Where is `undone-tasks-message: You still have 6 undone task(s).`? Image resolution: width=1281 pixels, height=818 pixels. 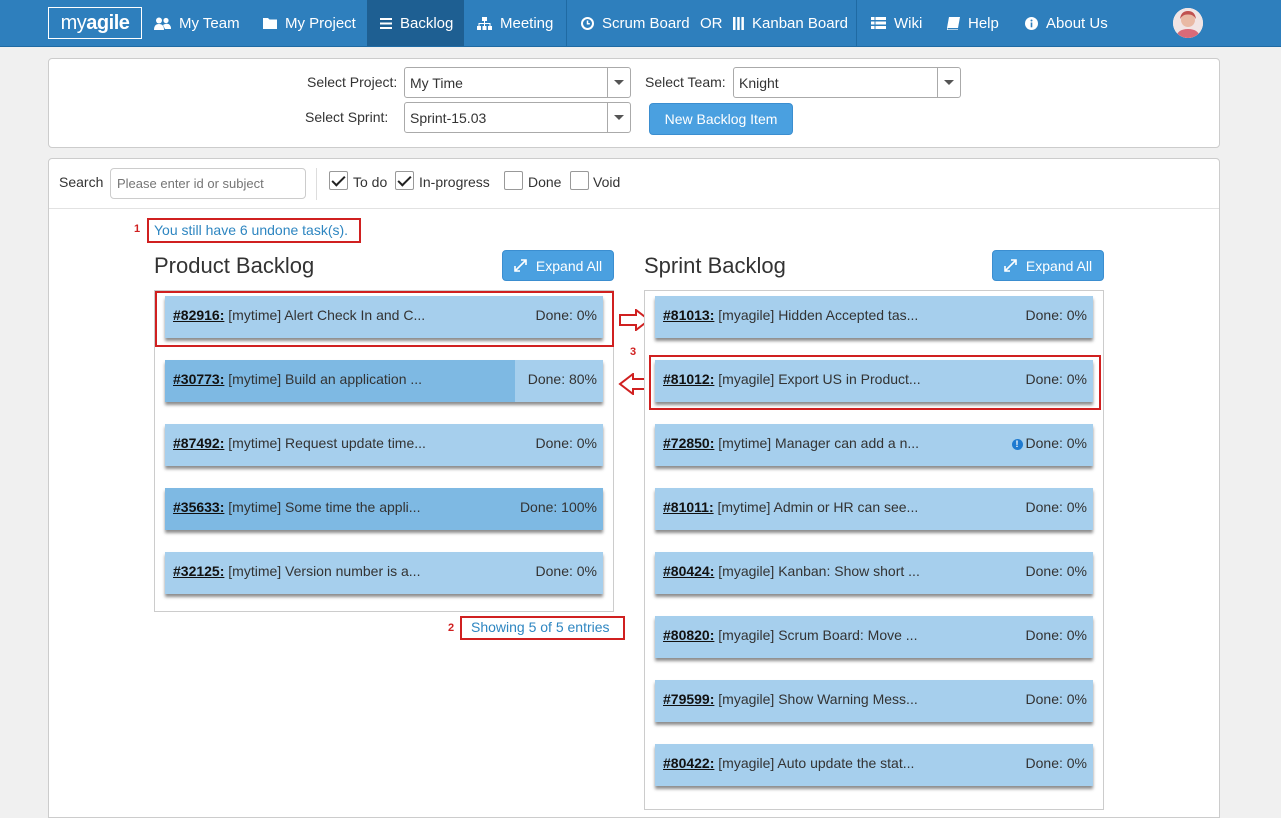
undone-tasks-message: You still have 6 undone task(s). is located at coordinates (251, 230).